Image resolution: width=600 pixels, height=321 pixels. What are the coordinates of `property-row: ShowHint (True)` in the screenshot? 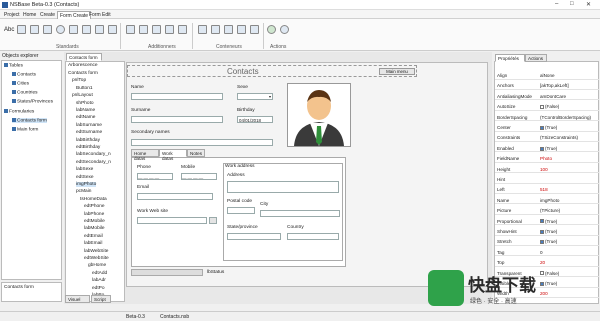 It's located at (547, 232).